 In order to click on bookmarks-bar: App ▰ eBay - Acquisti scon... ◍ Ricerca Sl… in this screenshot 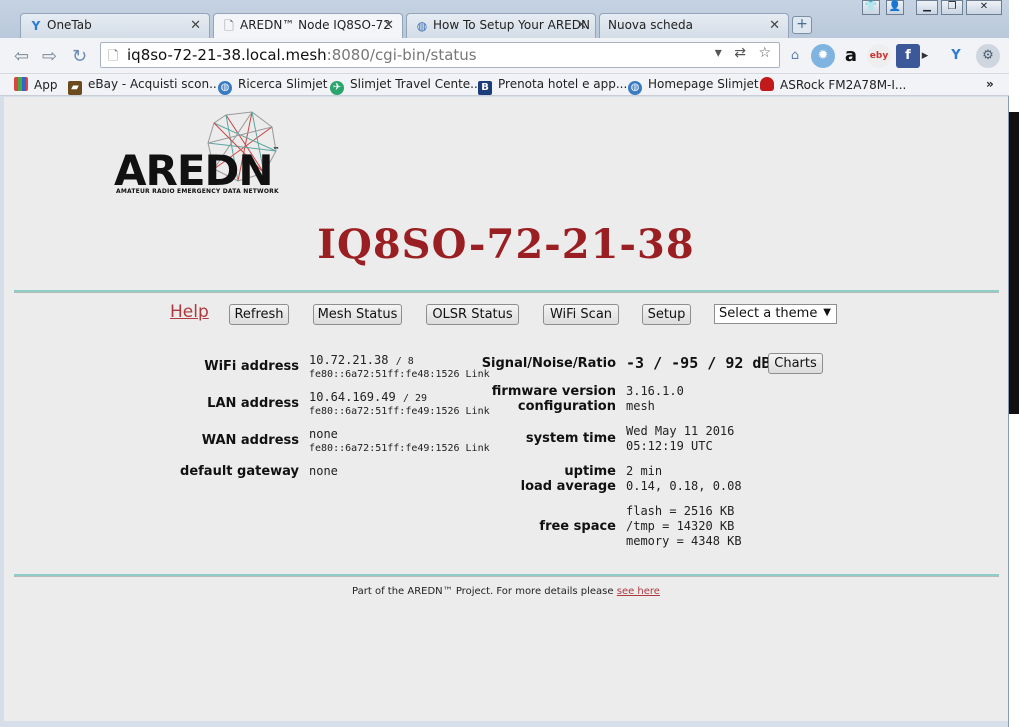, I will do `click(504, 85)`.